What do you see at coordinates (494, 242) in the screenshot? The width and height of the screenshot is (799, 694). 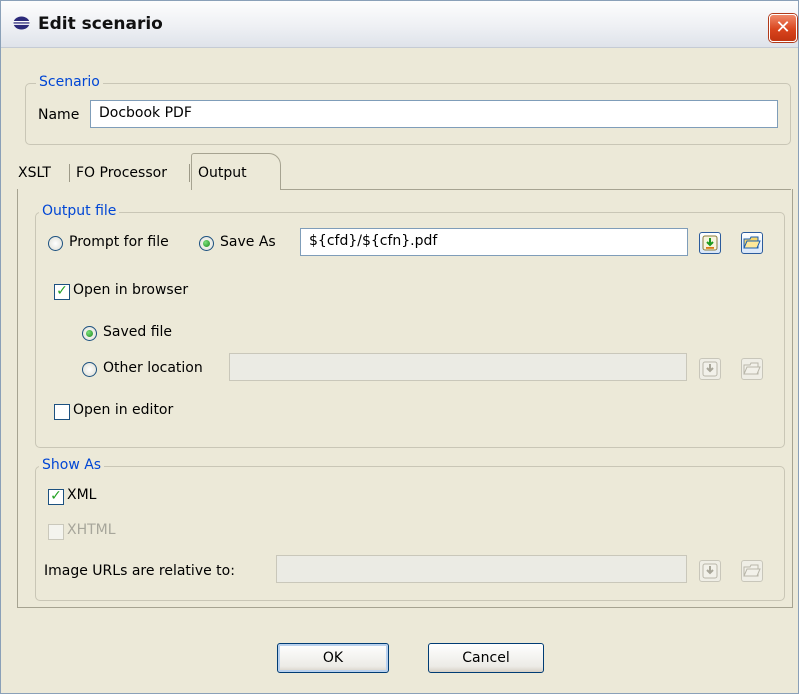 I see `save-as-input: ${cfd}/${cfn}.pdf` at bounding box center [494, 242].